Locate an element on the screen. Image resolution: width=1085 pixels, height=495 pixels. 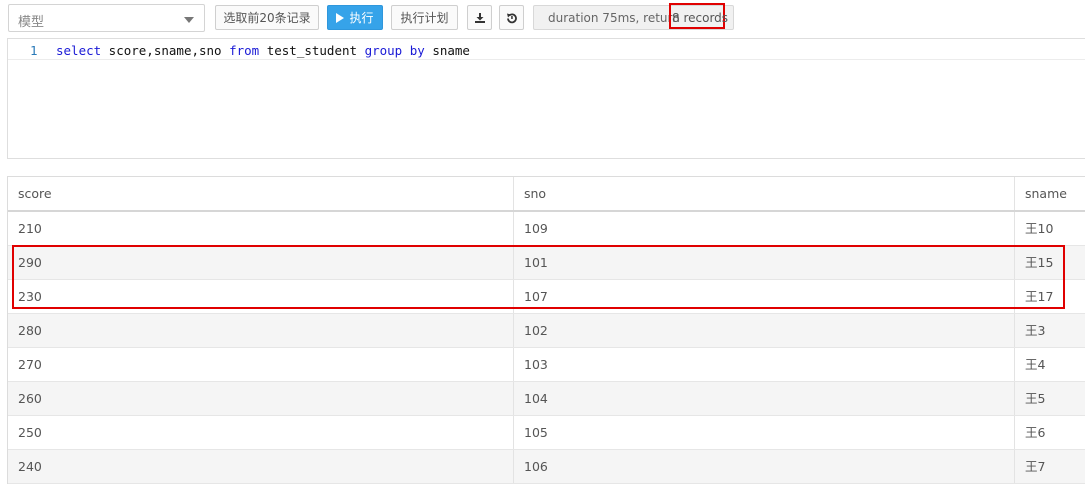
table-row: 240 106 王7 is located at coordinates (546, 467).